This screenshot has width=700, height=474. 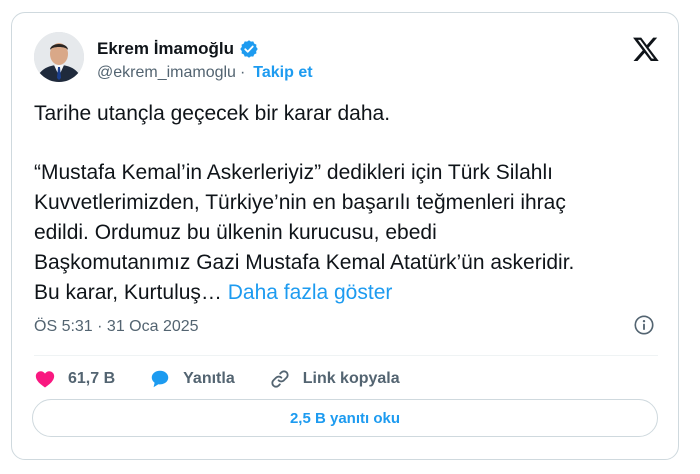 I want to click on reply-button: Yanıtla, so click(x=192, y=379).